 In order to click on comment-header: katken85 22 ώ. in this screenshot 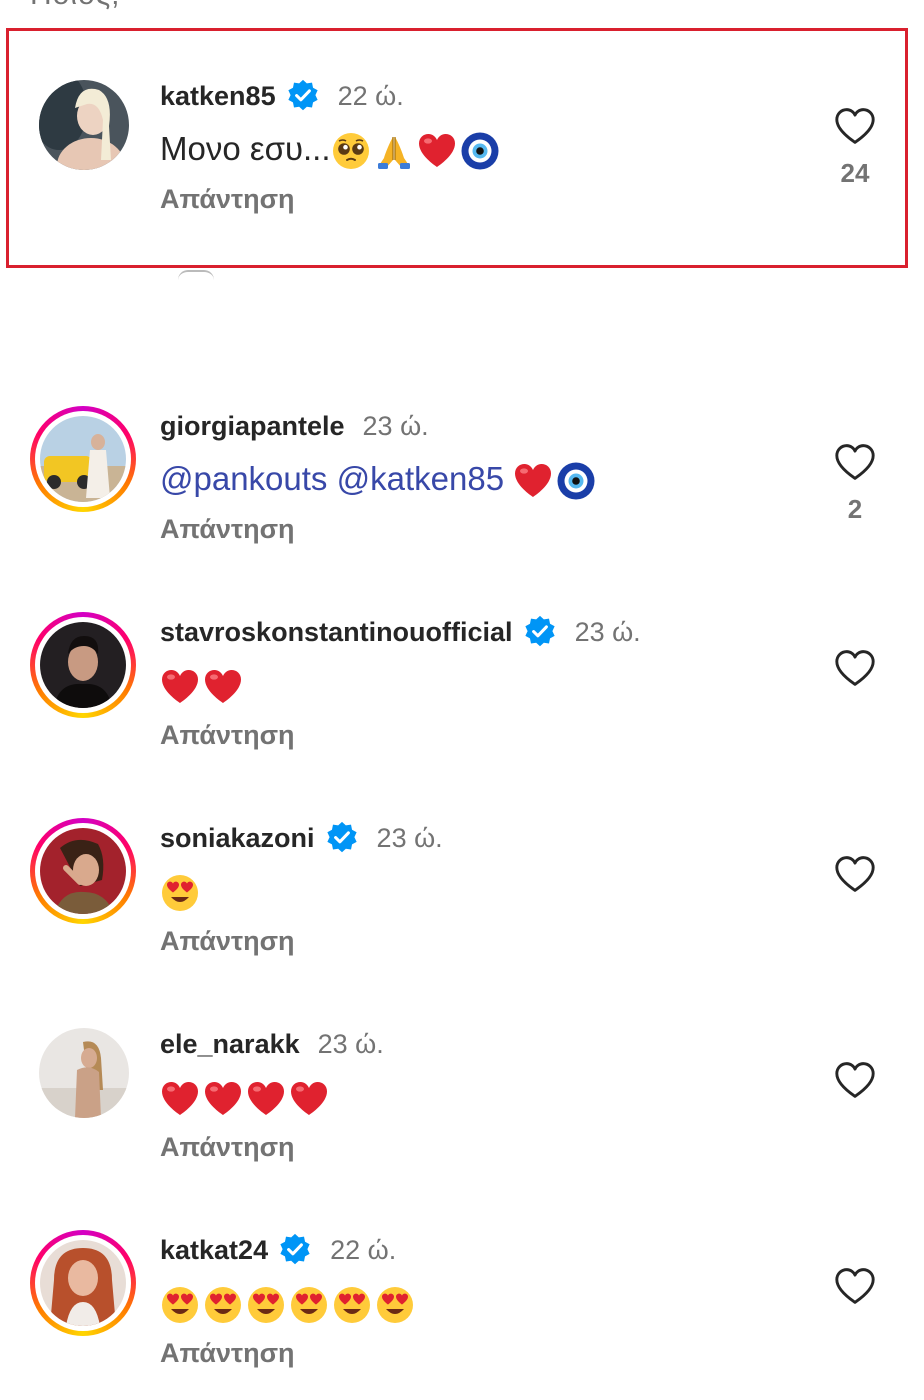, I will do `click(282, 96)`.